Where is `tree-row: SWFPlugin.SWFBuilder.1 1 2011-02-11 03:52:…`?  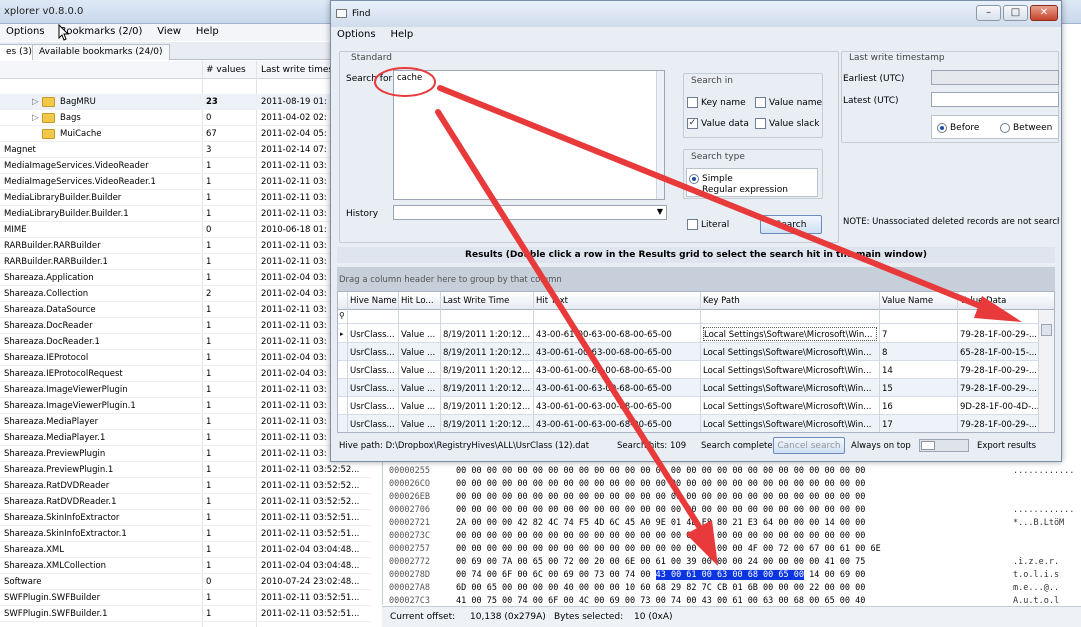
tree-row: SWFPlugin.SWFBuilder.1 1 2011-02-11 03:52:… is located at coordinates (185, 614).